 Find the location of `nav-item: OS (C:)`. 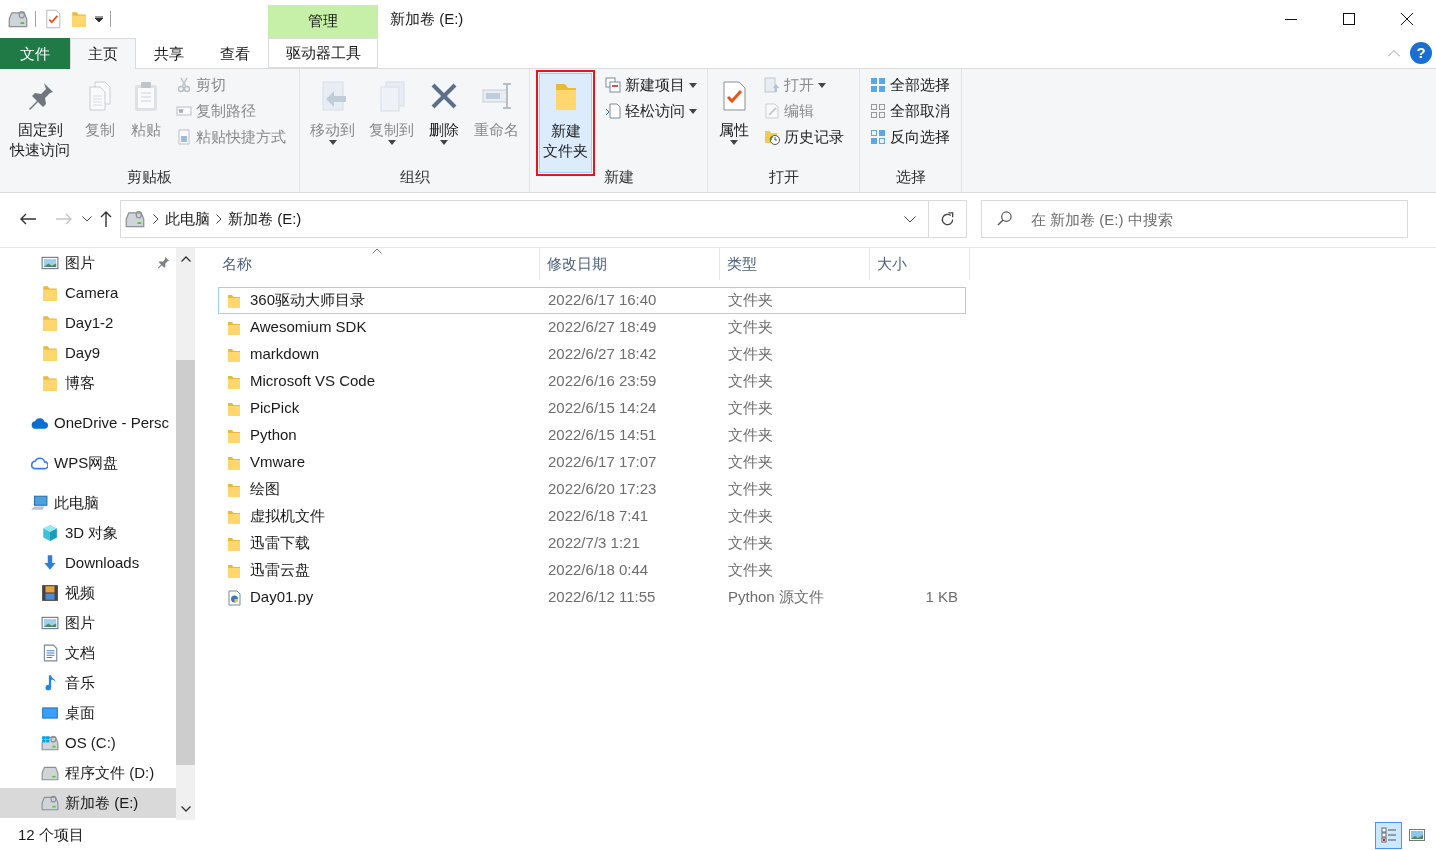

nav-item: OS (C:) is located at coordinates (88, 743).